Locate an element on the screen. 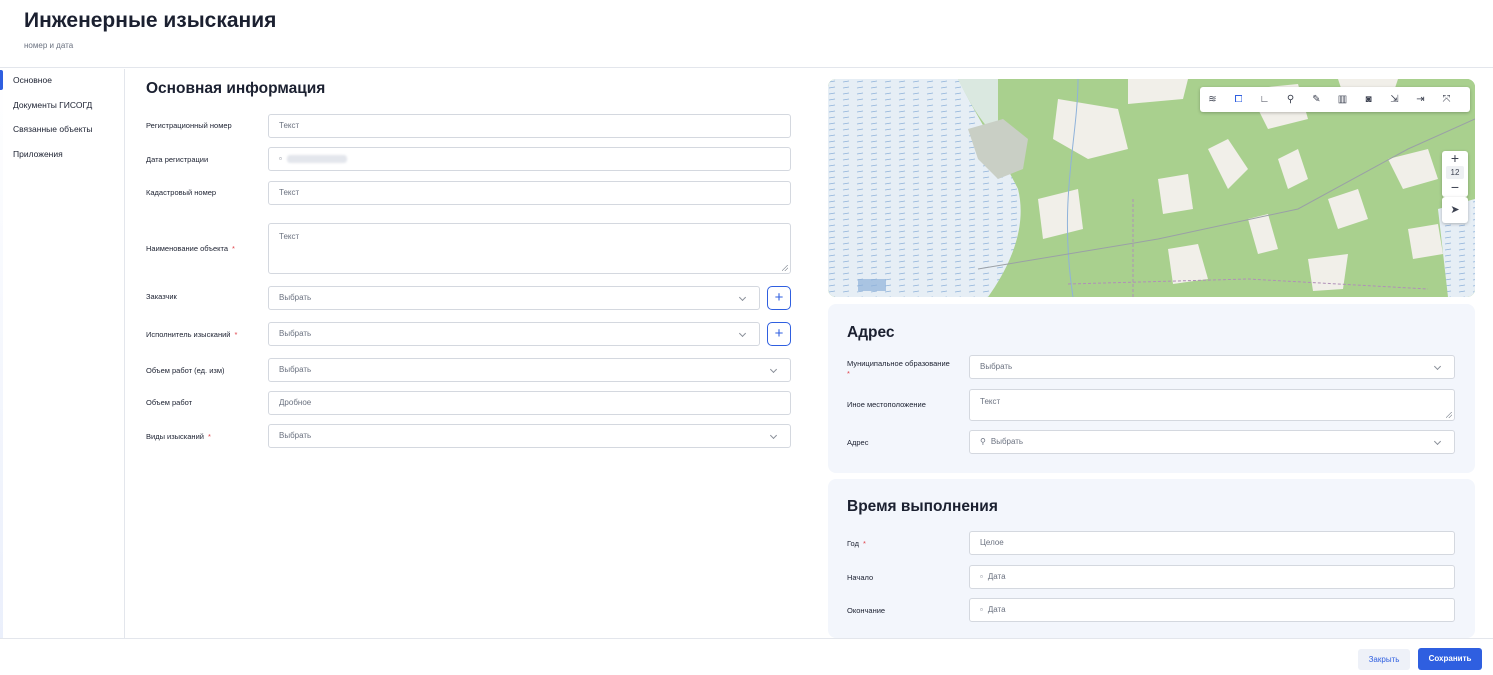 The image size is (1493, 675). survey-types-label: Виды изысканий * is located at coordinates (178, 436).